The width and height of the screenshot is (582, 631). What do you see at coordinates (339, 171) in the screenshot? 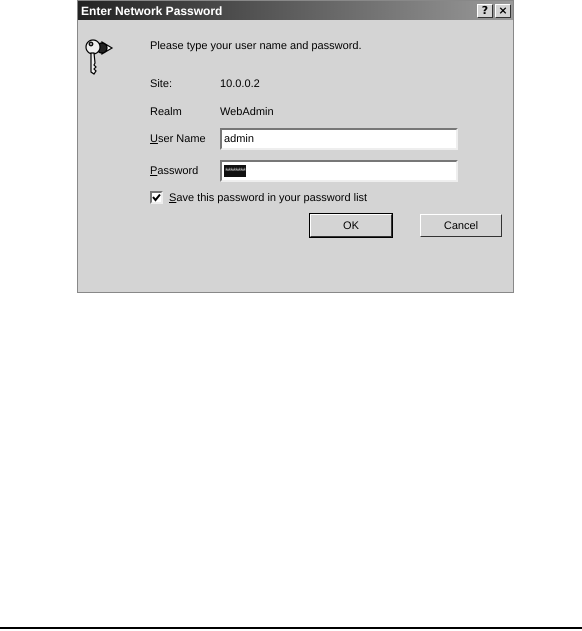
I see `password-field: ********` at bounding box center [339, 171].